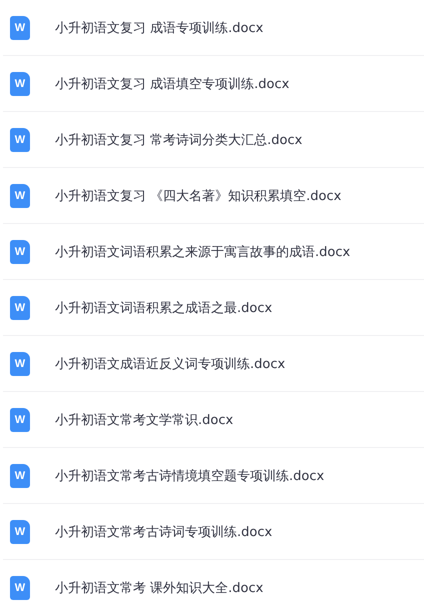  I want to click on file-name: 小升初语文复习 成语专项训练.docx, so click(159, 27).